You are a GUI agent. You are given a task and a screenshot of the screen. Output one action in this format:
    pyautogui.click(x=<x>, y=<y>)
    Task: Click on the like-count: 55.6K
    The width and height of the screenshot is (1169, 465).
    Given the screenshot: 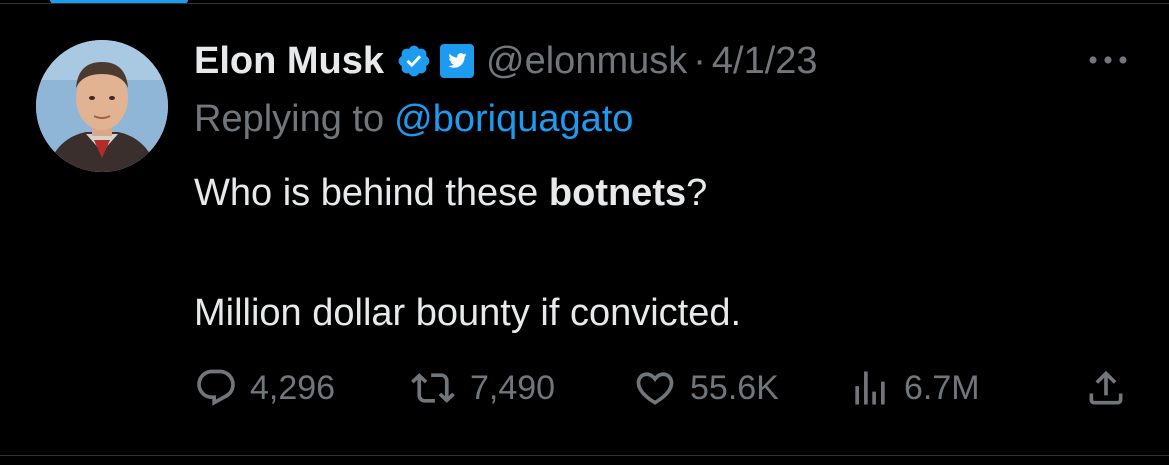 What is the action you would take?
    pyautogui.click(x=734, y=387)
    